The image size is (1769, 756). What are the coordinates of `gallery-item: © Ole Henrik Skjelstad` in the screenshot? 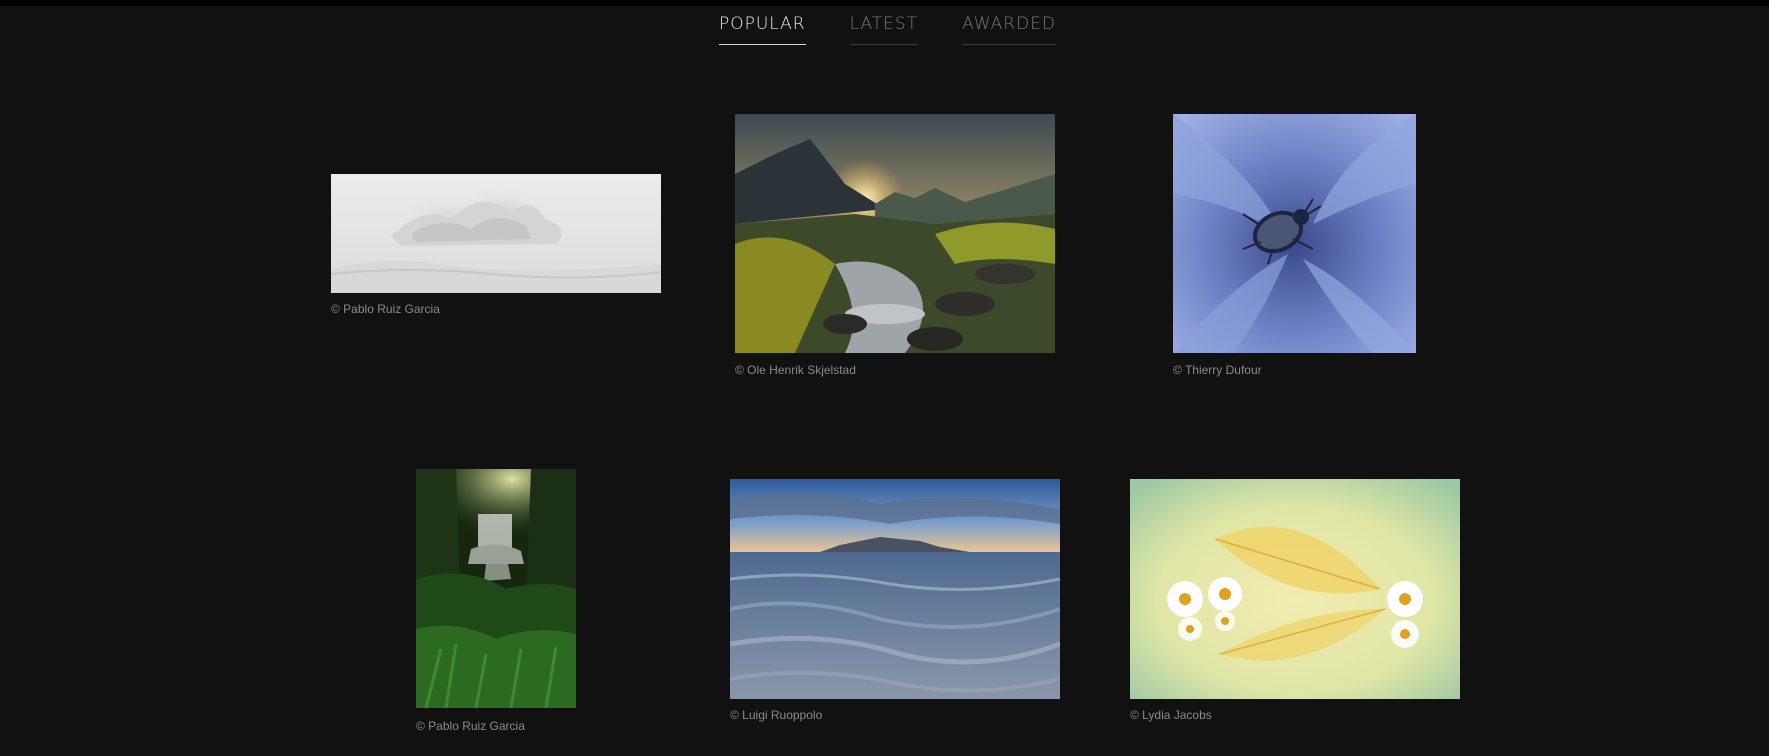 It's located at (895, 249).